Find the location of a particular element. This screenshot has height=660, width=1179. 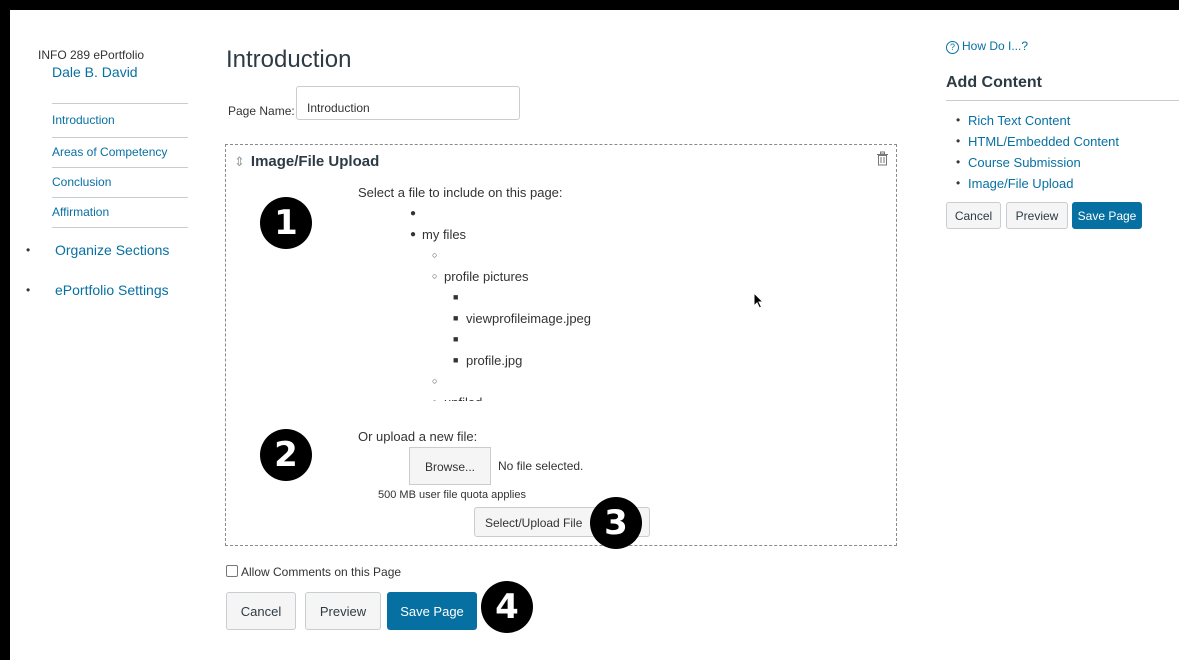

question-circle-icon: ? is located at coordinates (952, 47).